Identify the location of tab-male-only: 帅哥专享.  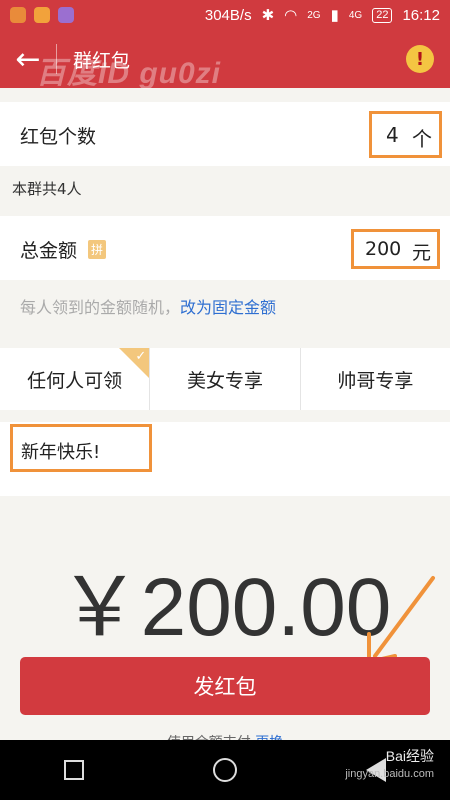
(375, 379).